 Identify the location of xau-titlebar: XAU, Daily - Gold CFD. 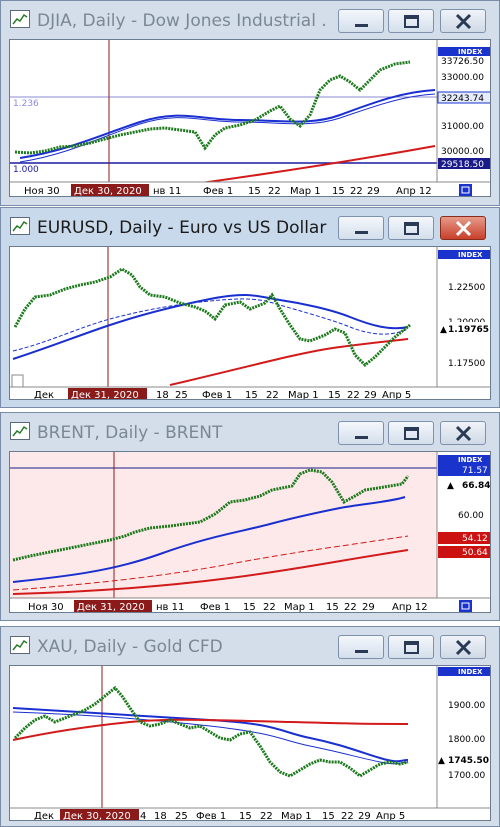
(250, 646).